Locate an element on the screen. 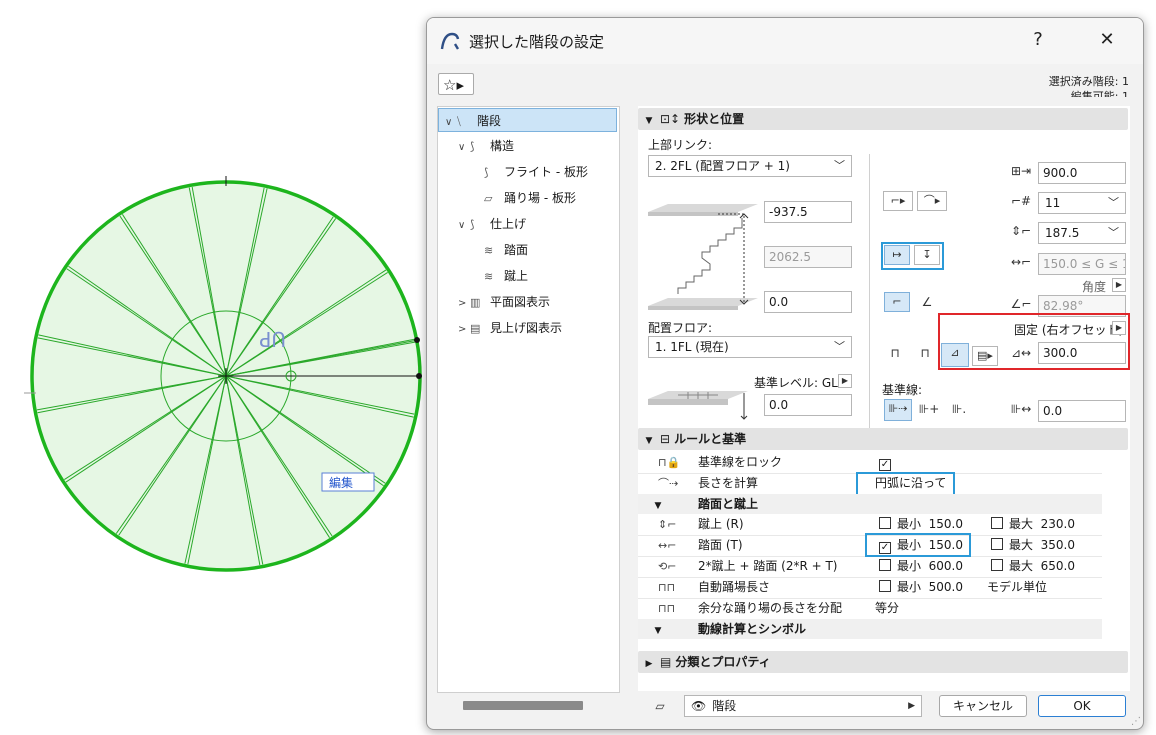 The height and width of the screenshot is (735, 1156). tree-item-2: ⟆ フライト - 板形 is located at coordinates (527, 172).